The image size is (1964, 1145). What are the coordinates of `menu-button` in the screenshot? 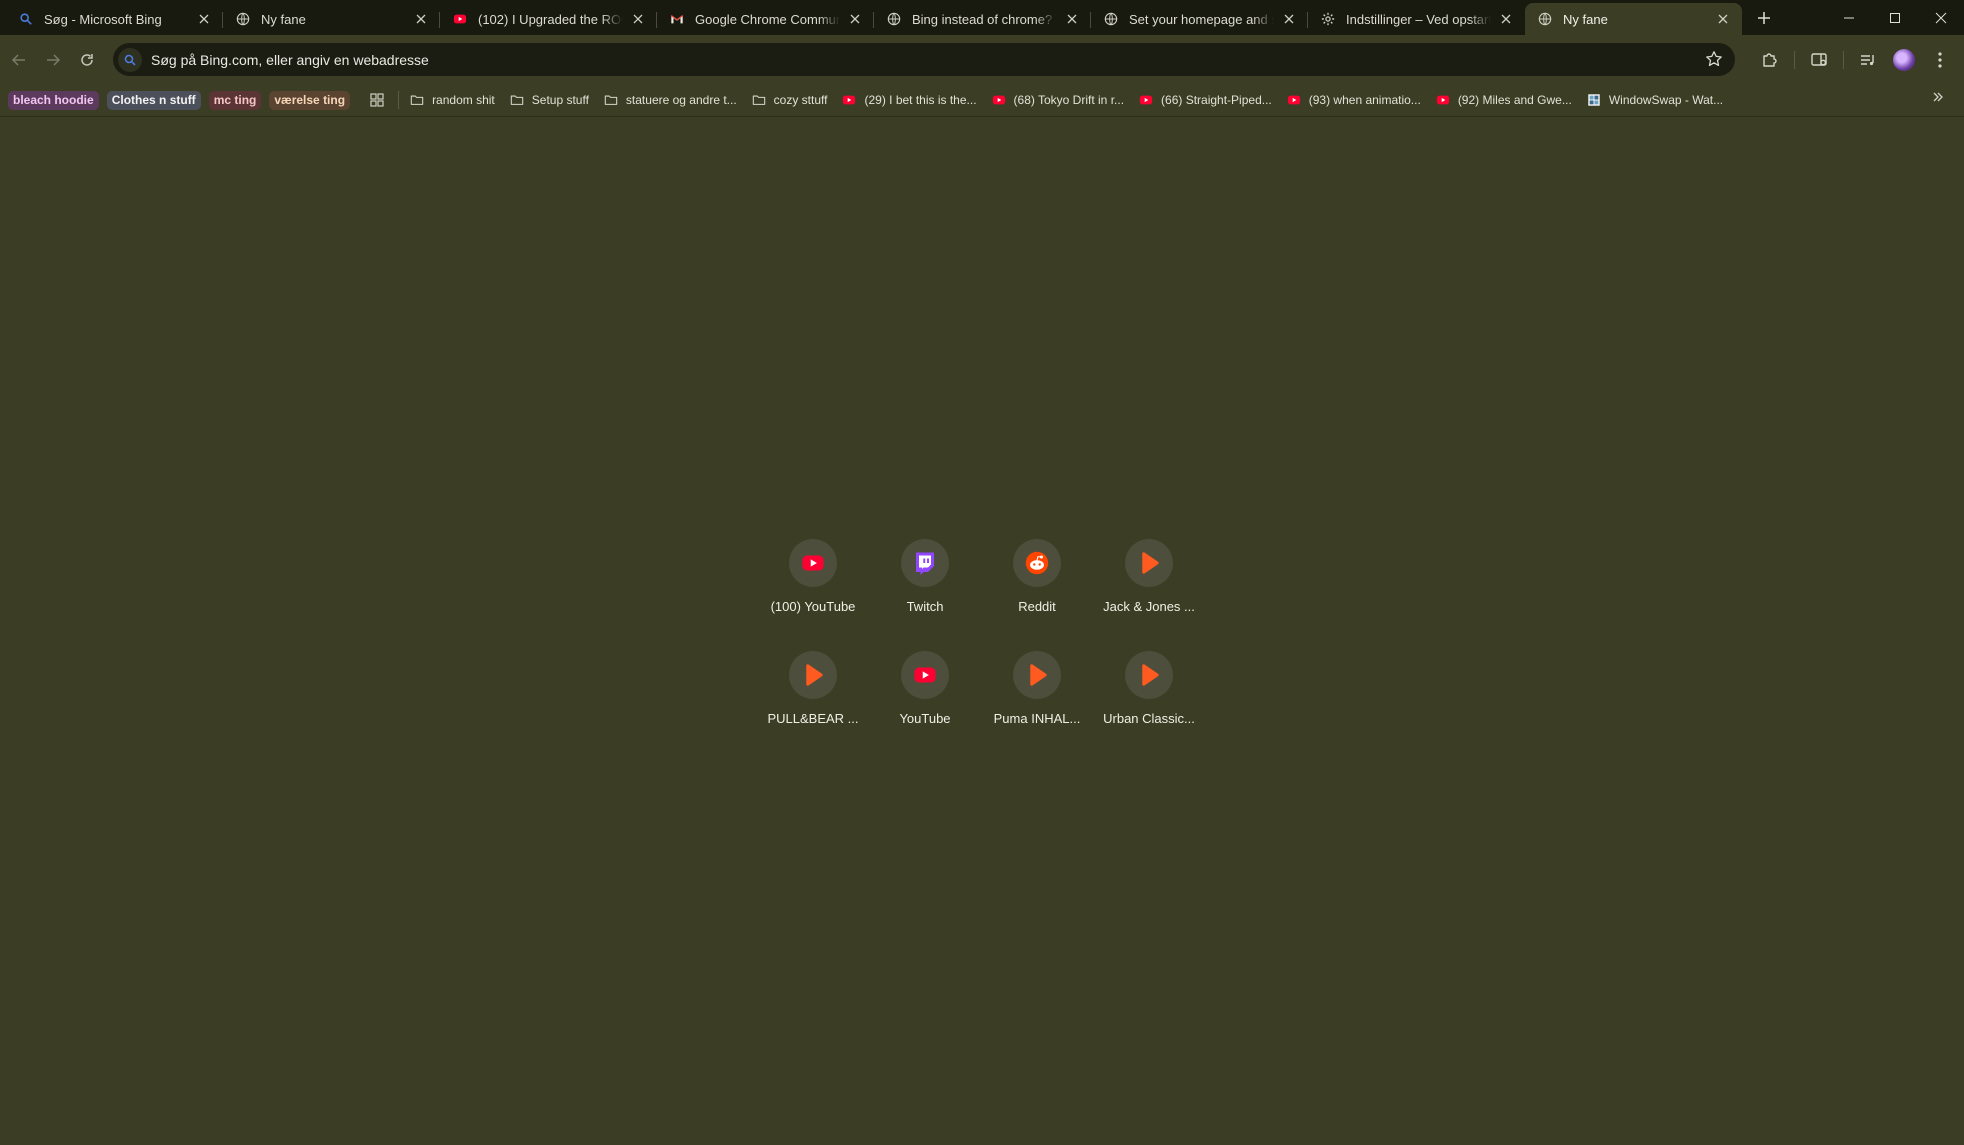 It's located at (1940, 60).